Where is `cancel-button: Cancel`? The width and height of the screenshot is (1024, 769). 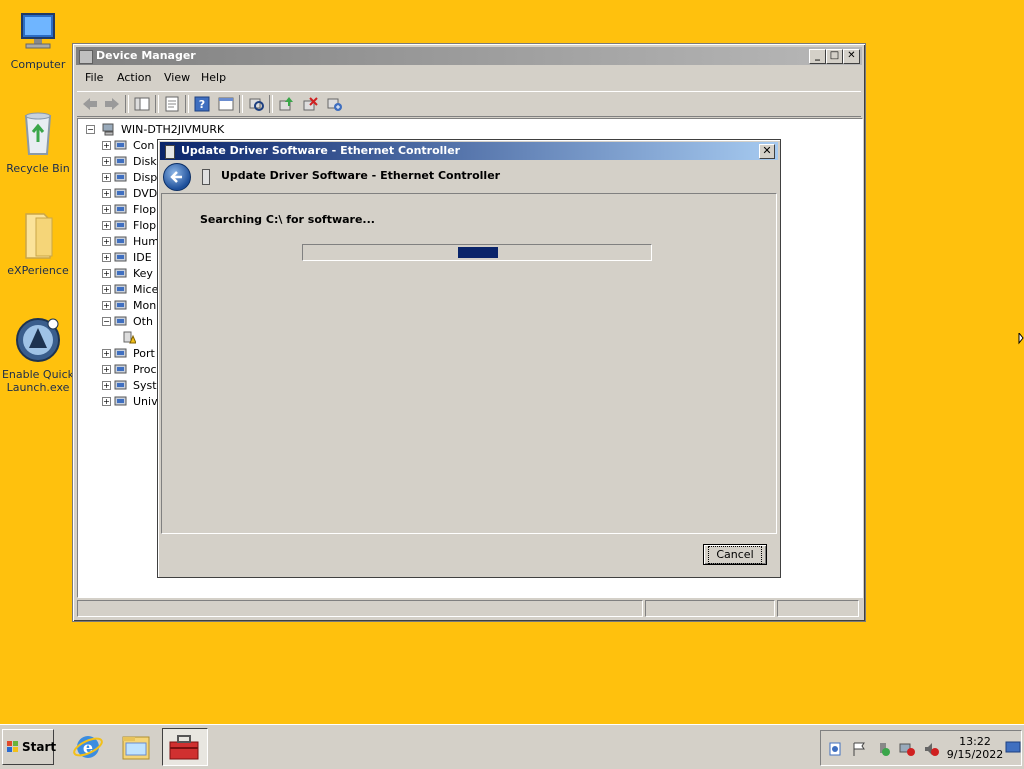
cancel-button: Cancel is located at coordinates (735, 554).